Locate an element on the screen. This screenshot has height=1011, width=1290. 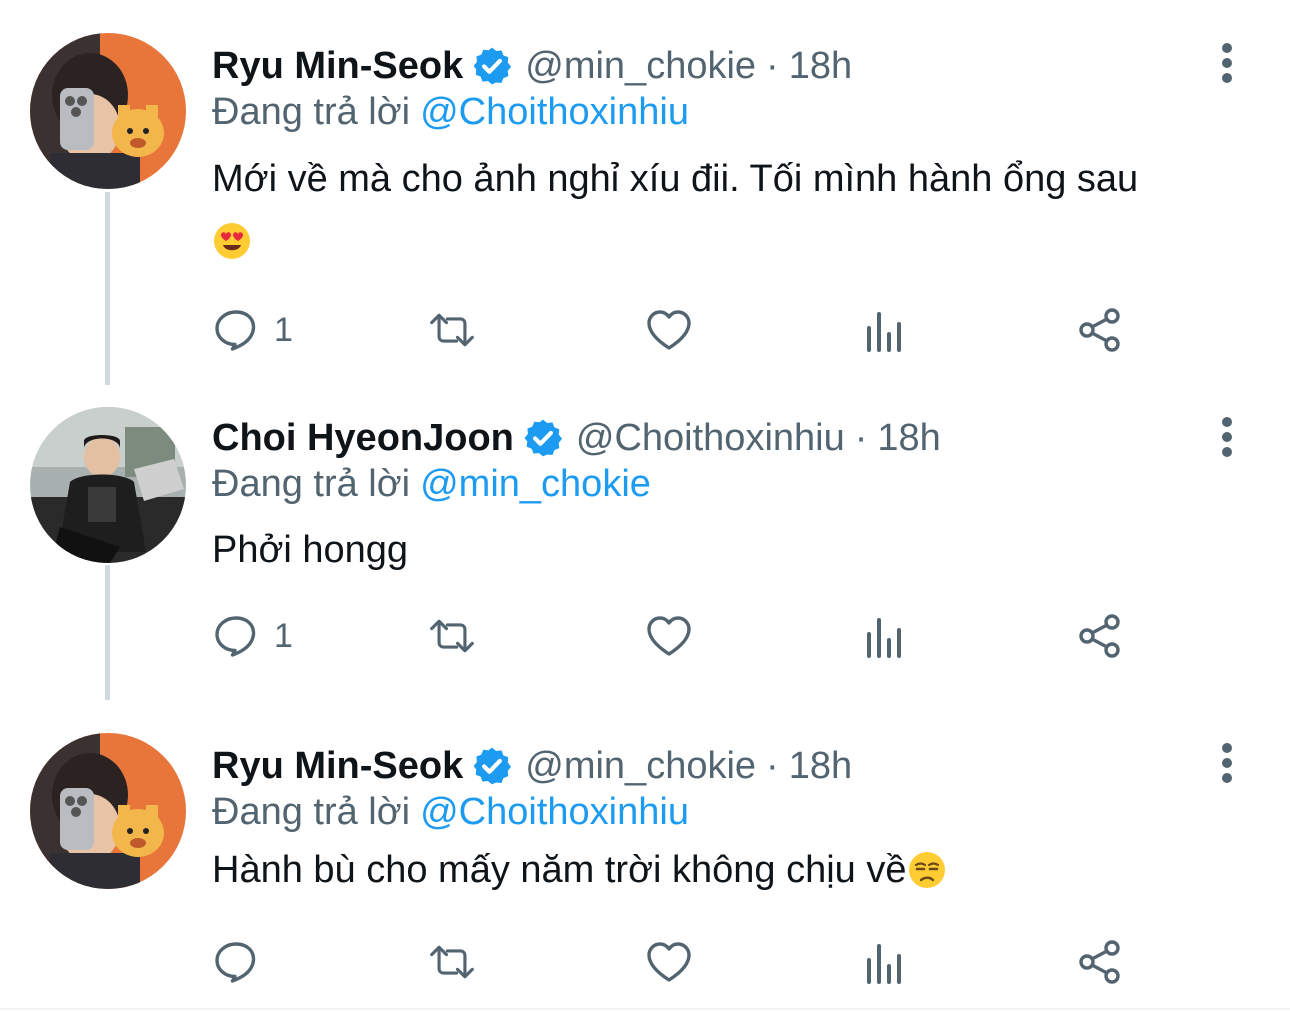
tweet-text-content: Phởi hongg is located at coordinates (310, 550).